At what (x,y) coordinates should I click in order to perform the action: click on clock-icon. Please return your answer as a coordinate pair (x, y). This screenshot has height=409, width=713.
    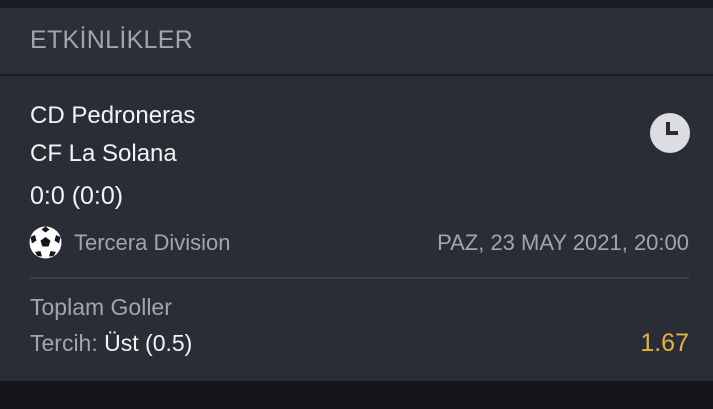
    Looking at the image, I should click on (670, 133).